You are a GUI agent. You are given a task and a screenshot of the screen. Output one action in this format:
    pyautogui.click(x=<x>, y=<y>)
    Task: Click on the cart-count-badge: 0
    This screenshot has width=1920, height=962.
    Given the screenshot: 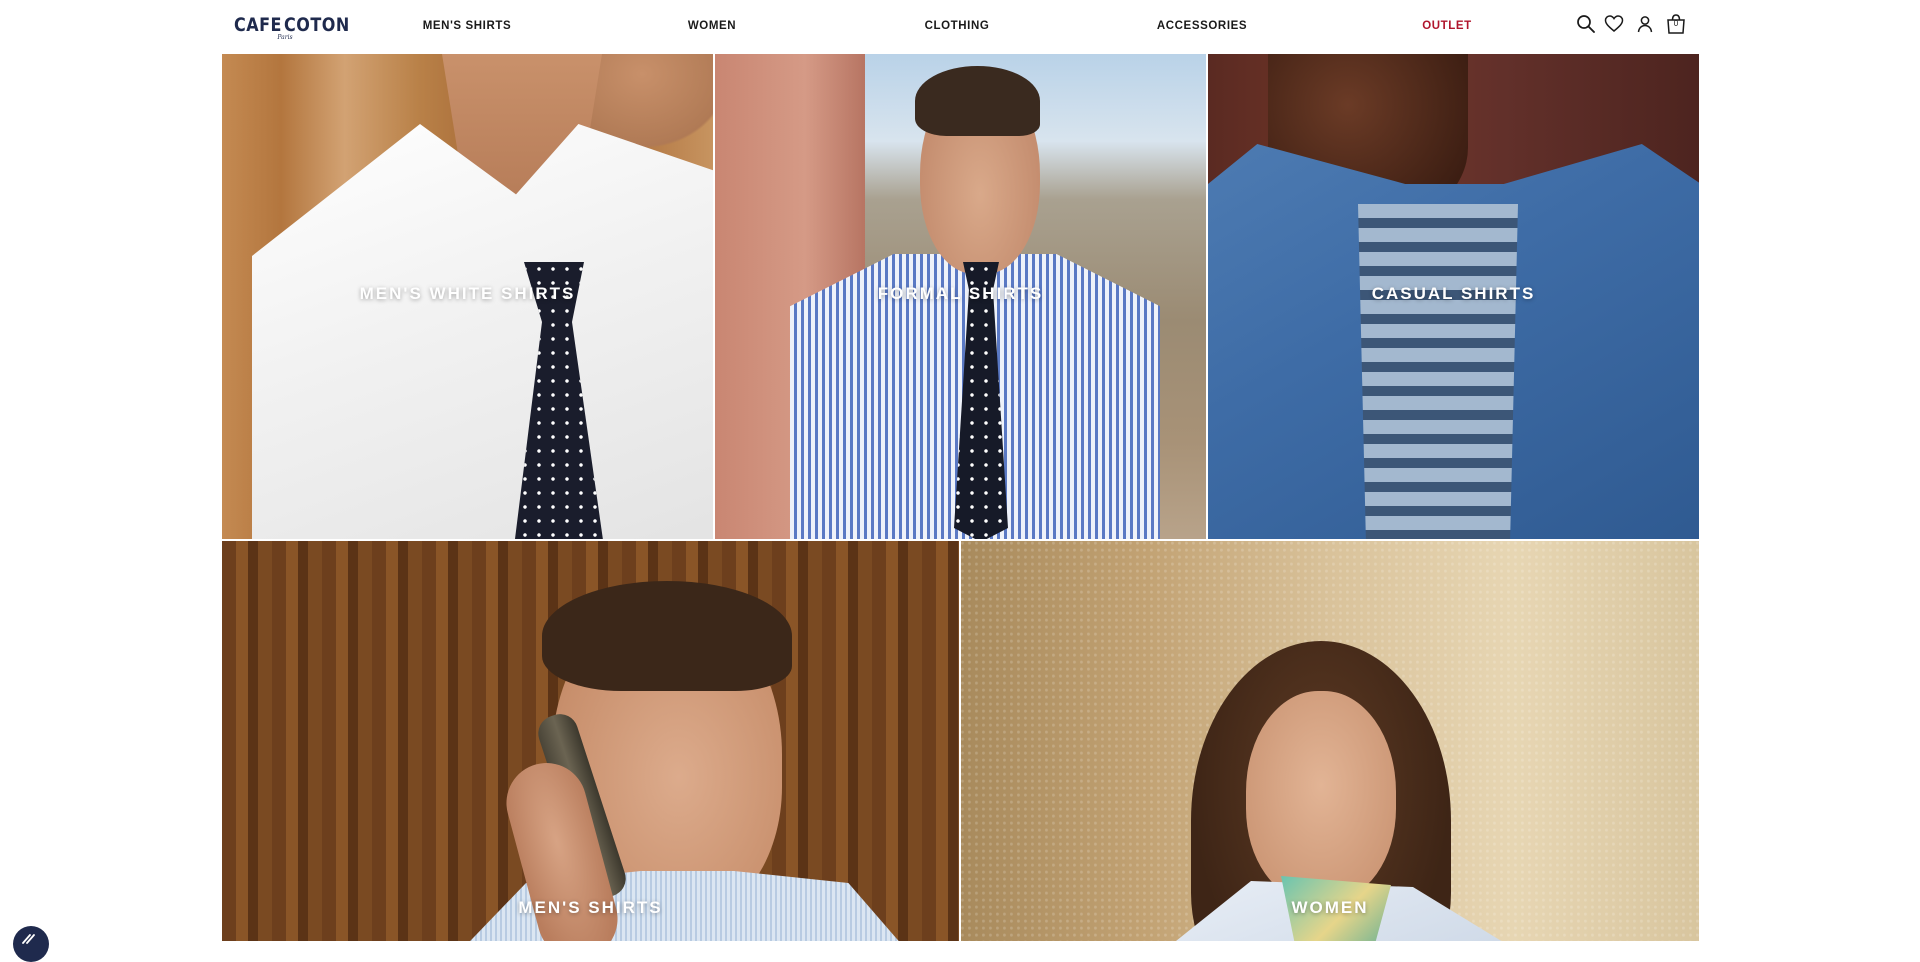 What is the action you would take?
    pyautogui.click(x=1676, y=23)
    